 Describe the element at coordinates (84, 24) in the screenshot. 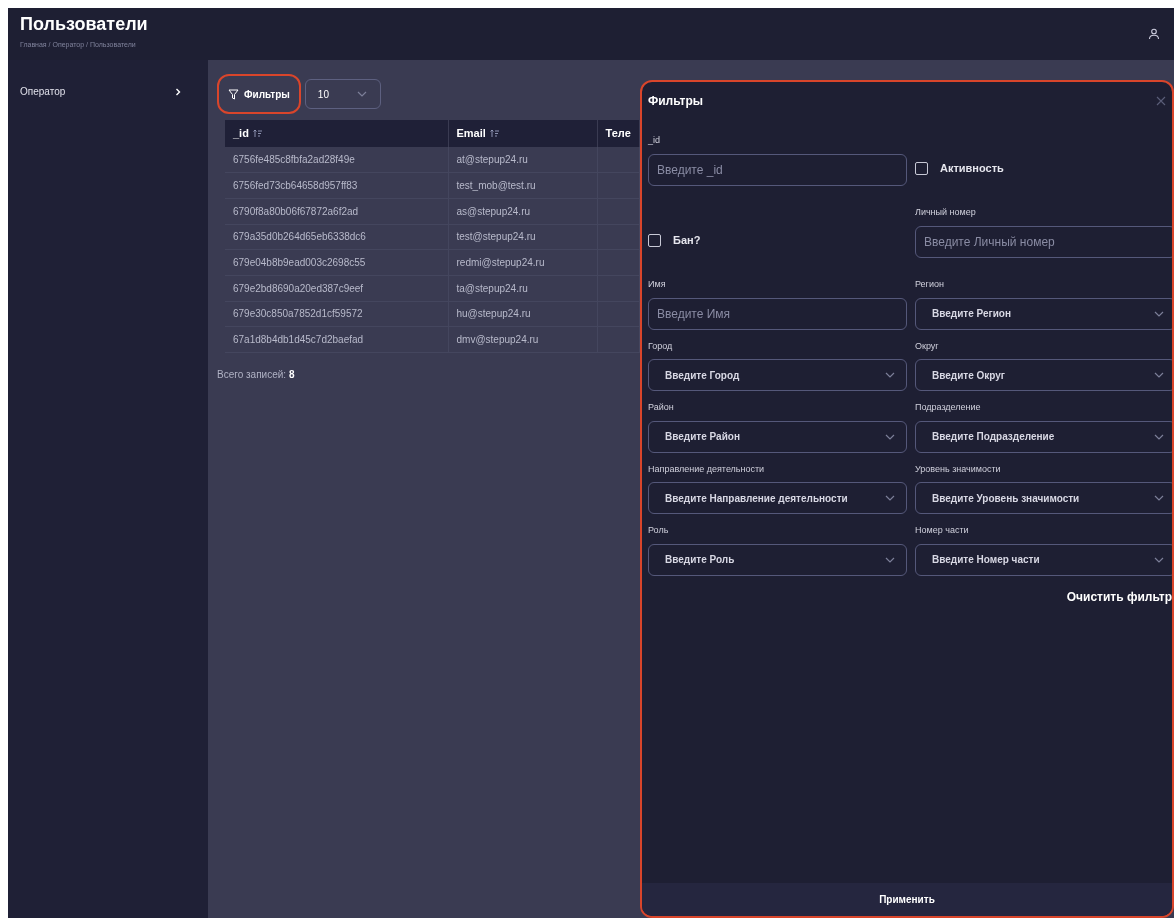

I see `page-title: Пользователи` at that location.